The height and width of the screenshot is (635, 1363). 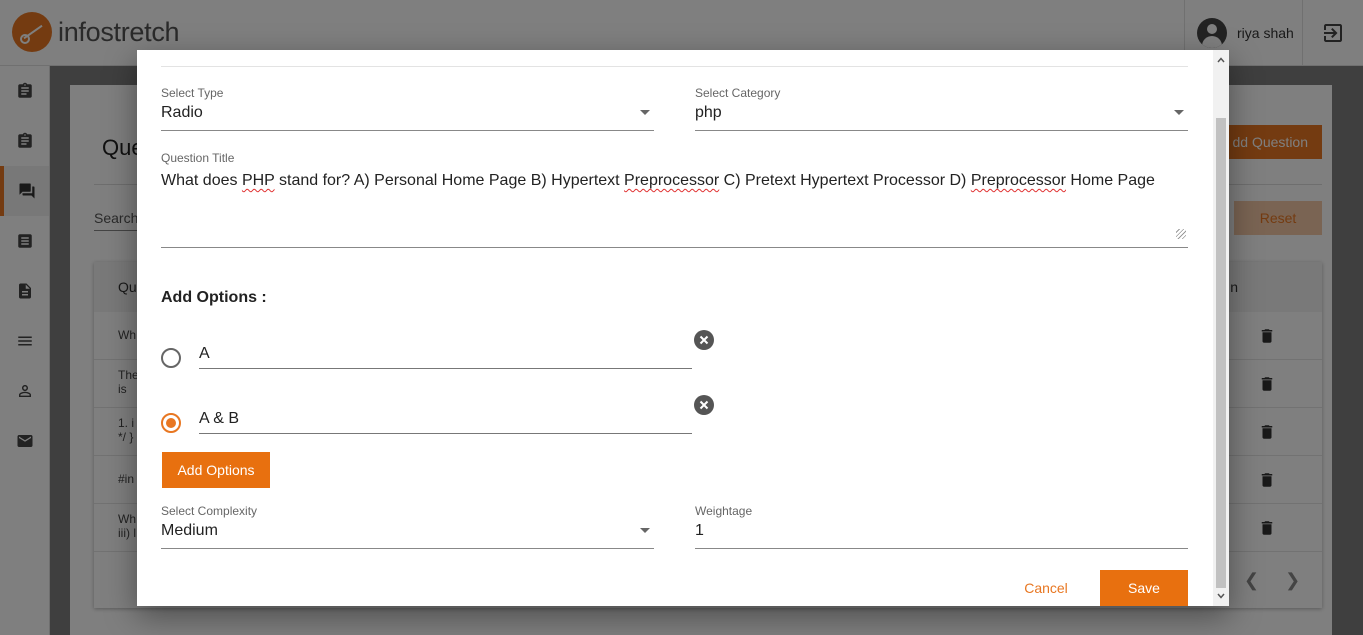 What do you see at coordinates (192, 93) in the screenshot?
I see `select-type-label: Select Type` at bounding box center [192, 93].